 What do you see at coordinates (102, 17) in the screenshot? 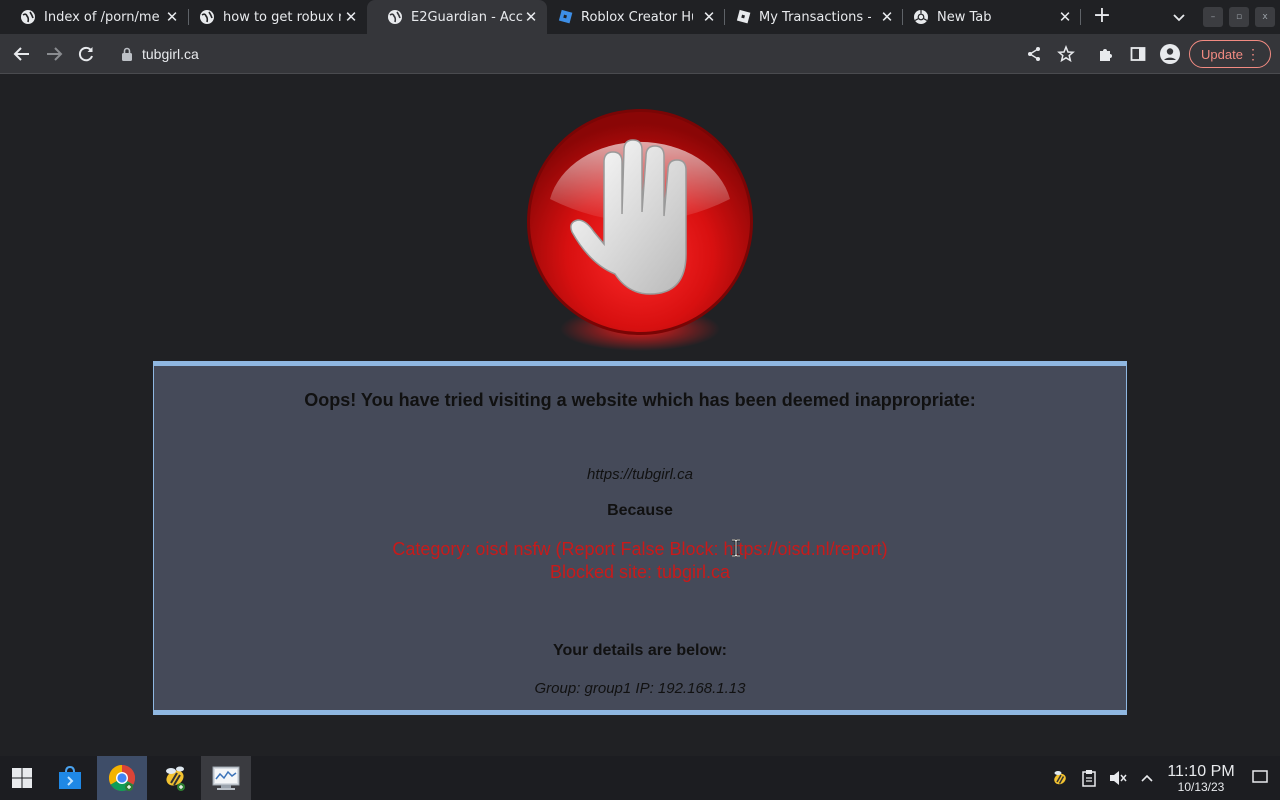
I see `tab-title: Index of /porn/me` at bounding box center [102, 17].